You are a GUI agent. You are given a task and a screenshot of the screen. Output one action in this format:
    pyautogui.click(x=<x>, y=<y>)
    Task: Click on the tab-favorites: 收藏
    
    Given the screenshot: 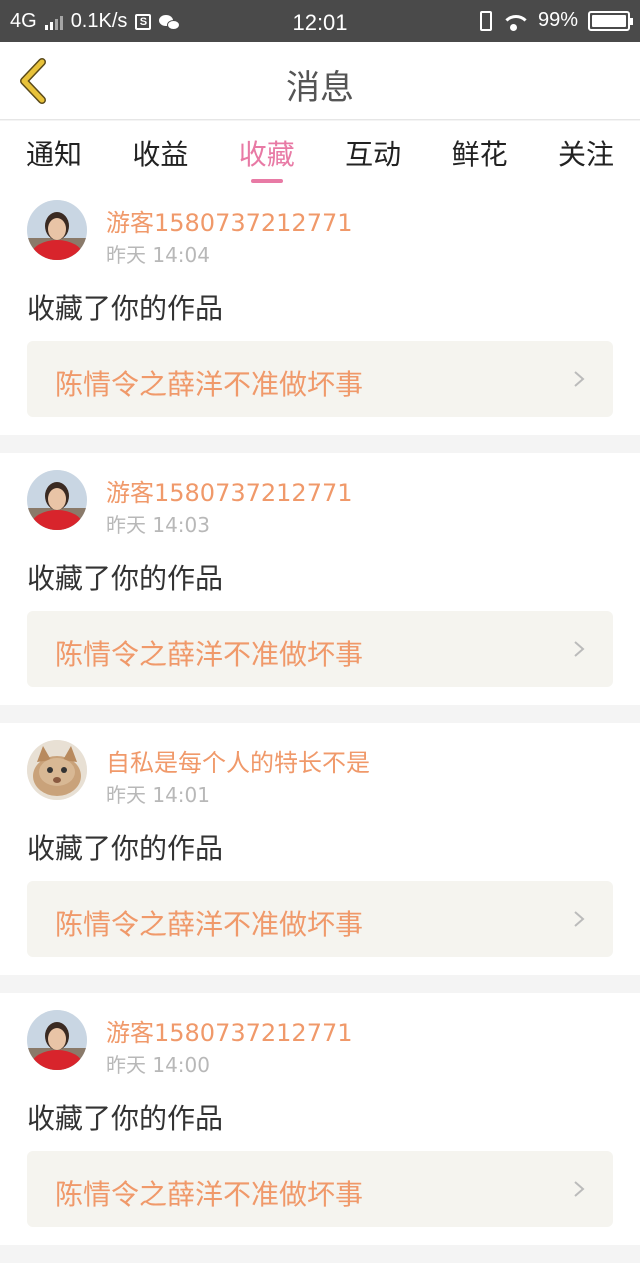 What is the action you would take?
    pyautogui.click(x=267, y=152)
    